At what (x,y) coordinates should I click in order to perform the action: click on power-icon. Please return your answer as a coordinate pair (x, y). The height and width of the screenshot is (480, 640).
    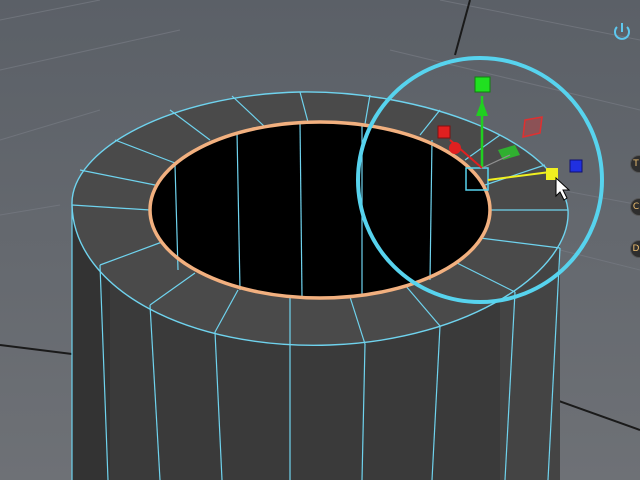
    Looking at the image, I should click on (622, 32).